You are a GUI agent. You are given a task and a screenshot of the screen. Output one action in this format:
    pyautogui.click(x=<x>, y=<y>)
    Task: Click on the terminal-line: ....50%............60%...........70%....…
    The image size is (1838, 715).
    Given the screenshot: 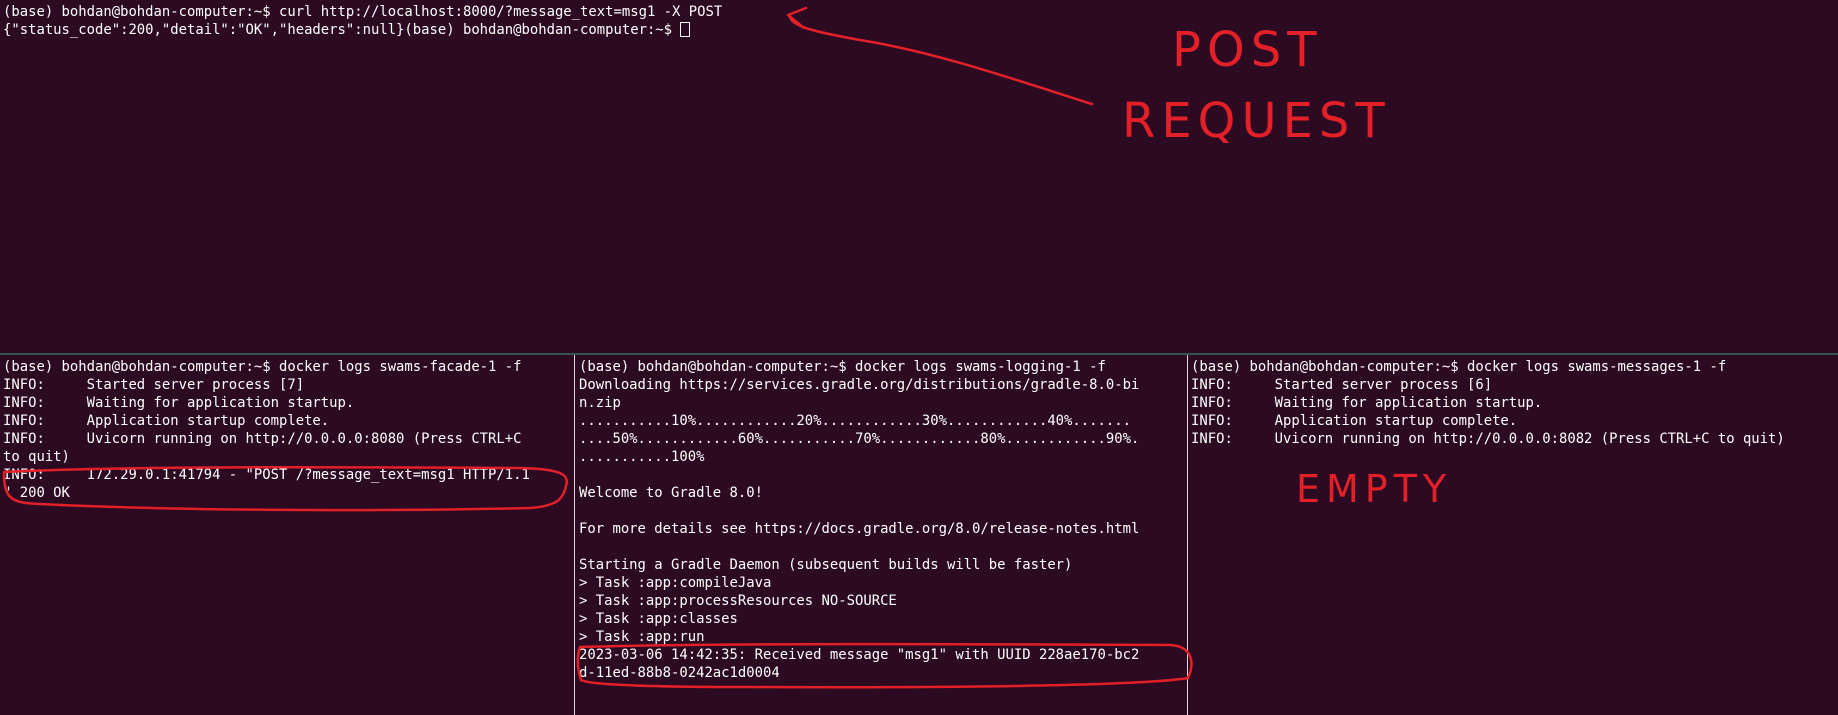 What is the action you would take?
    pyautogui.click(x=859, y=439)
    